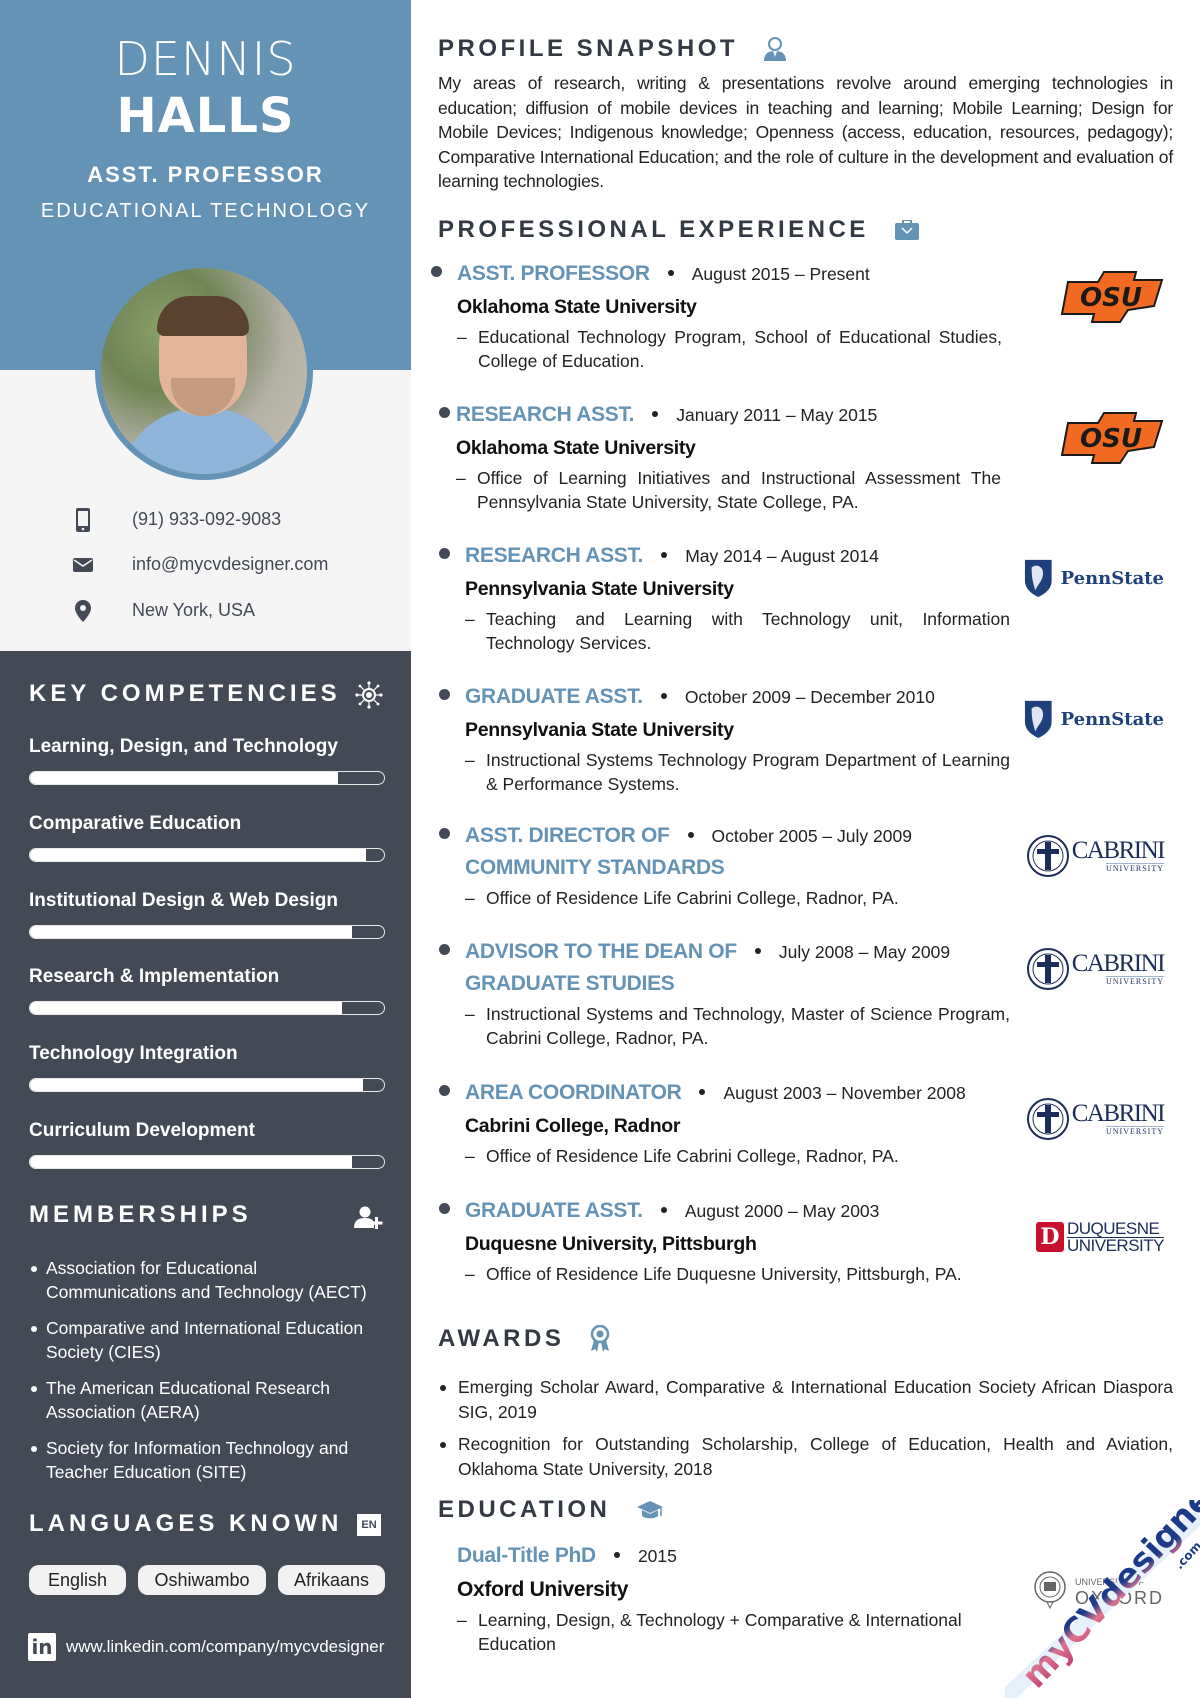  Describe the element at coordinates (207, 1580) in the screenshot. I see `languages-list: English Oshiwambo Afrikaans` at that location.